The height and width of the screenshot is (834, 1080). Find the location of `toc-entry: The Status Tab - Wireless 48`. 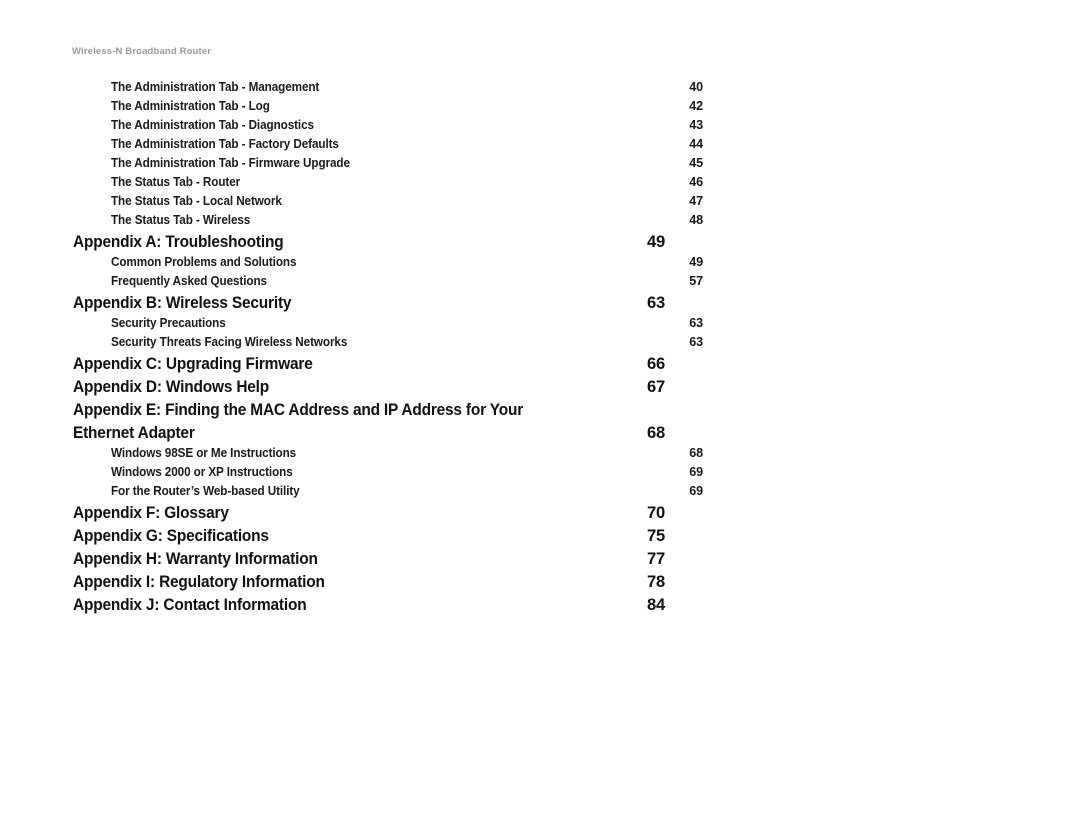

toc-entry: The Status Tab - Wireless 48 is located at coordinates (387, 220).